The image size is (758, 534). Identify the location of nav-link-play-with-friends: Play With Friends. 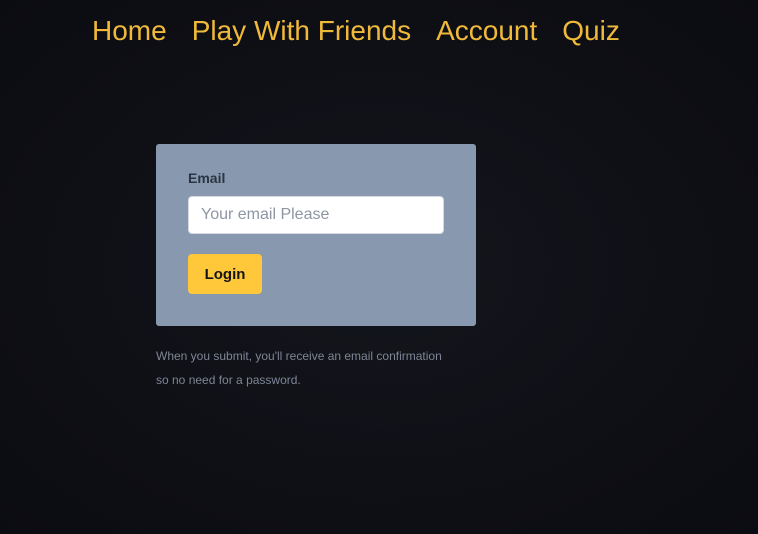
(301, 31).